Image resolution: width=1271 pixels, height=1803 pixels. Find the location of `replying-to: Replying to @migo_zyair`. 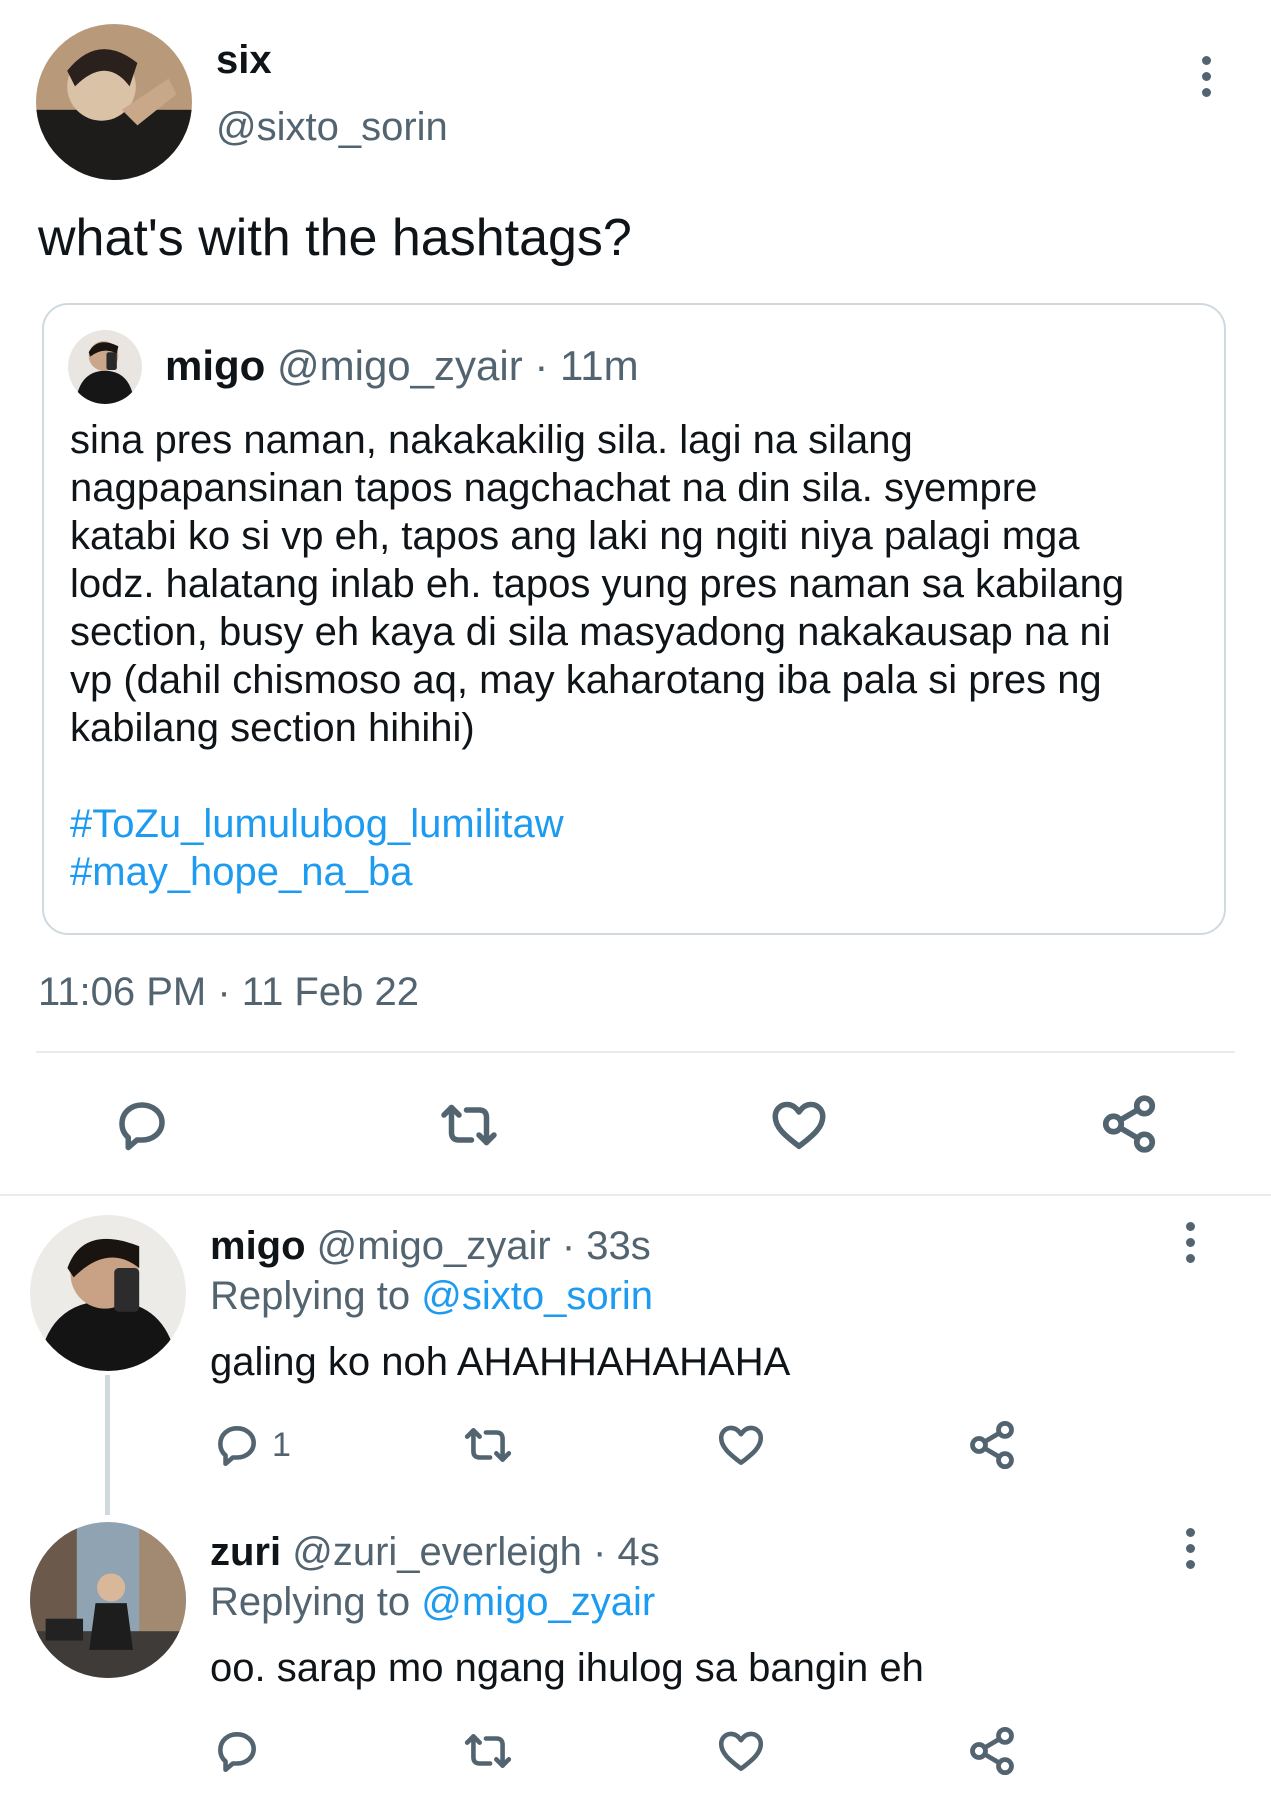

replying-to: Replying to @migo_zyair is located at coordinates (432, 1602).